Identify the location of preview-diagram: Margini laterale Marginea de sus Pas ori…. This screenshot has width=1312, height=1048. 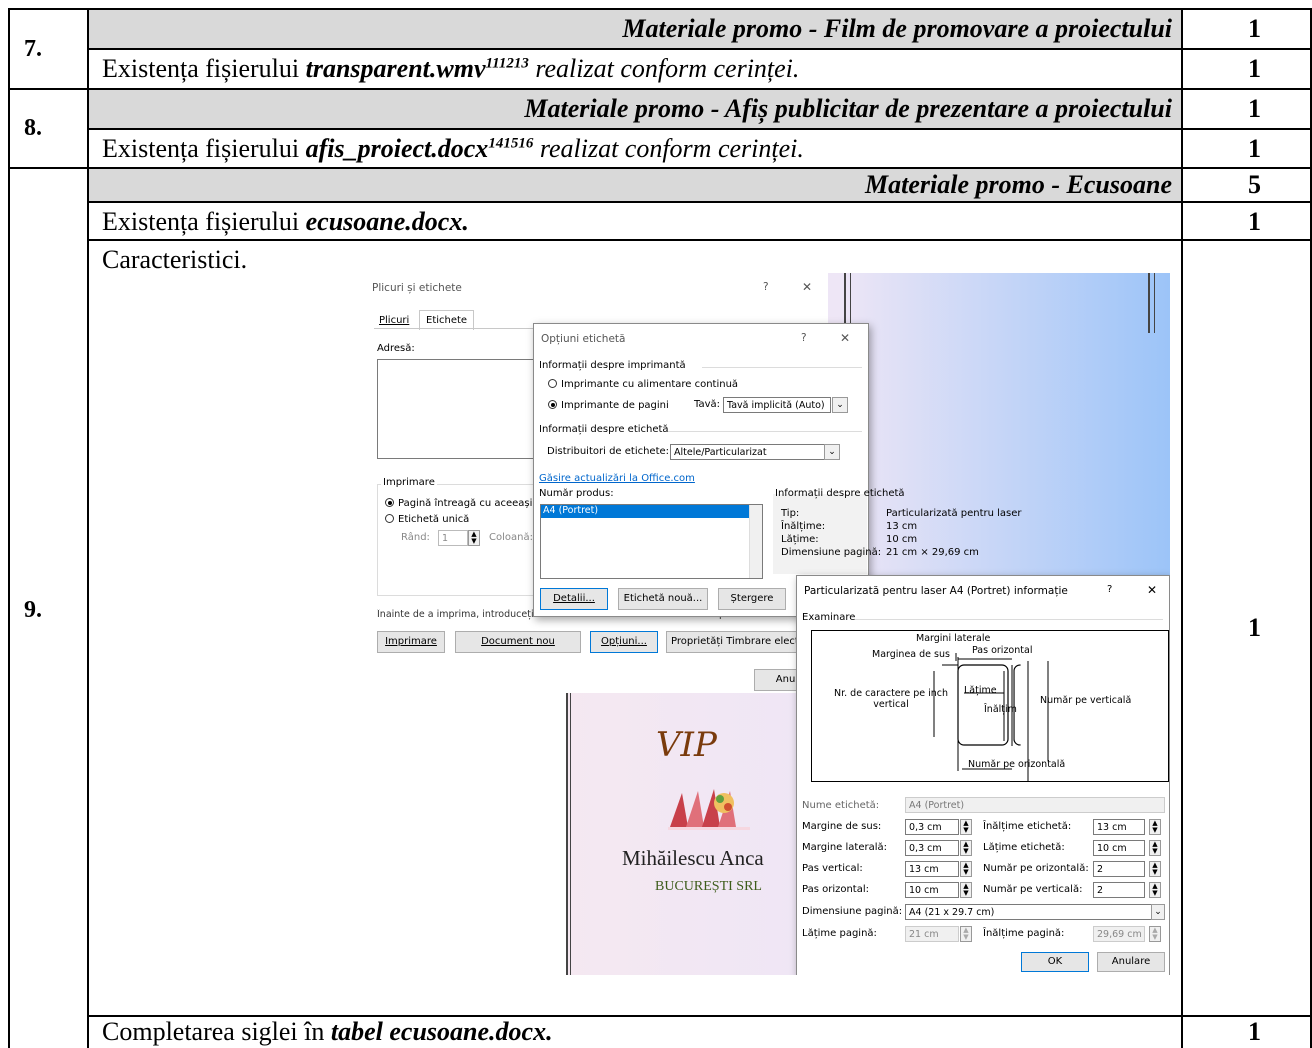
(990, 708).